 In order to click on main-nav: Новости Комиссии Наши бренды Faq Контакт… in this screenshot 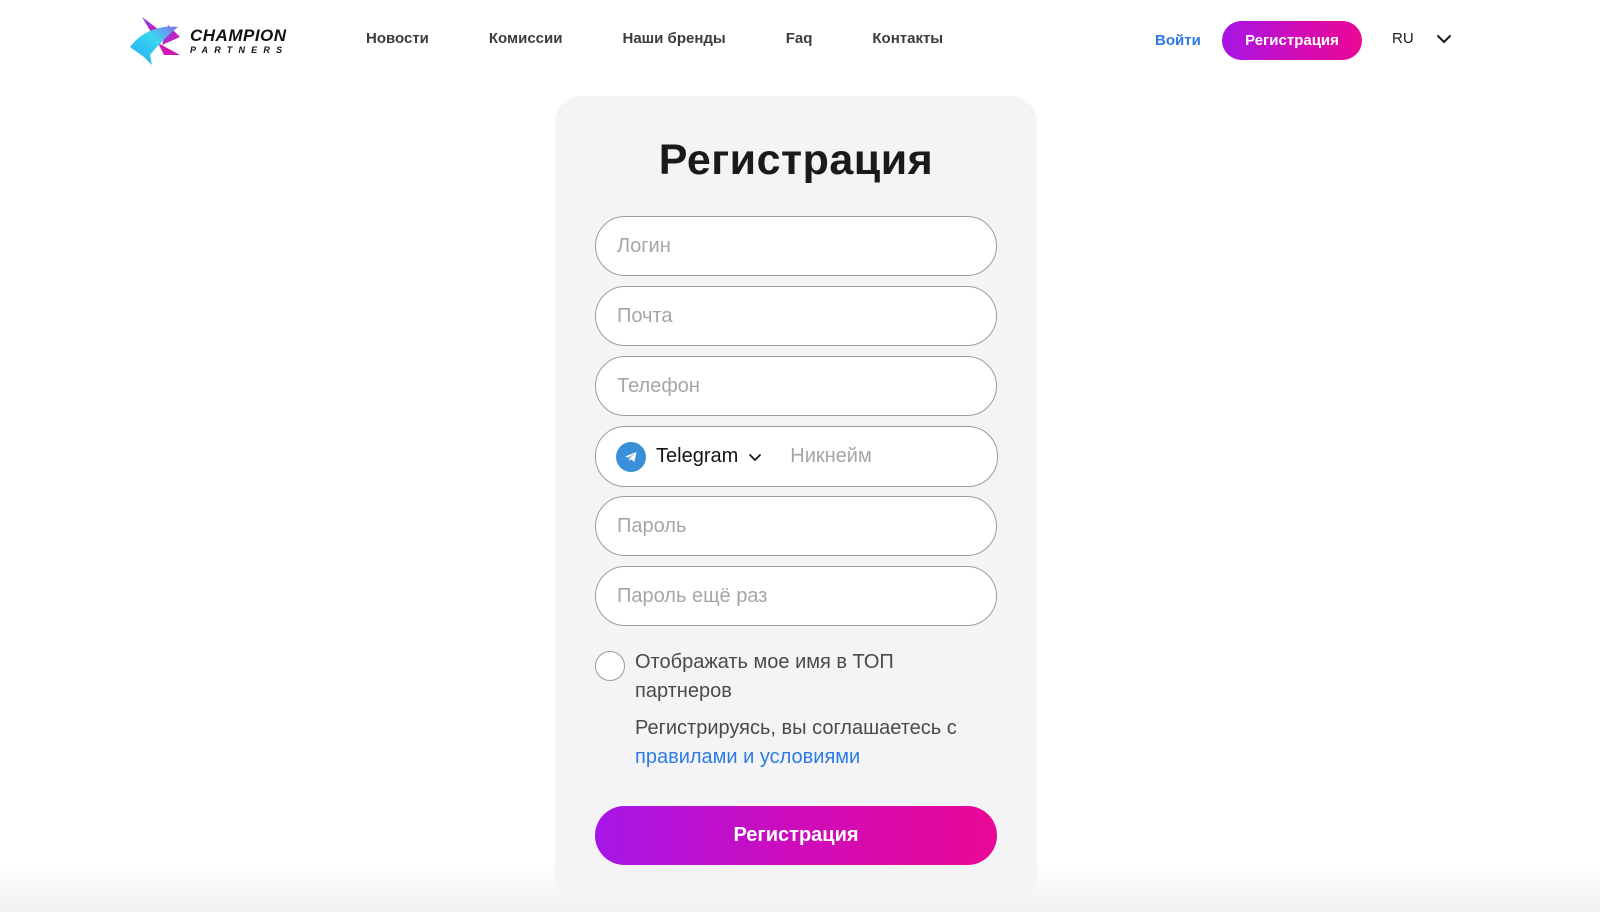, I will do `click(684, 38)`.